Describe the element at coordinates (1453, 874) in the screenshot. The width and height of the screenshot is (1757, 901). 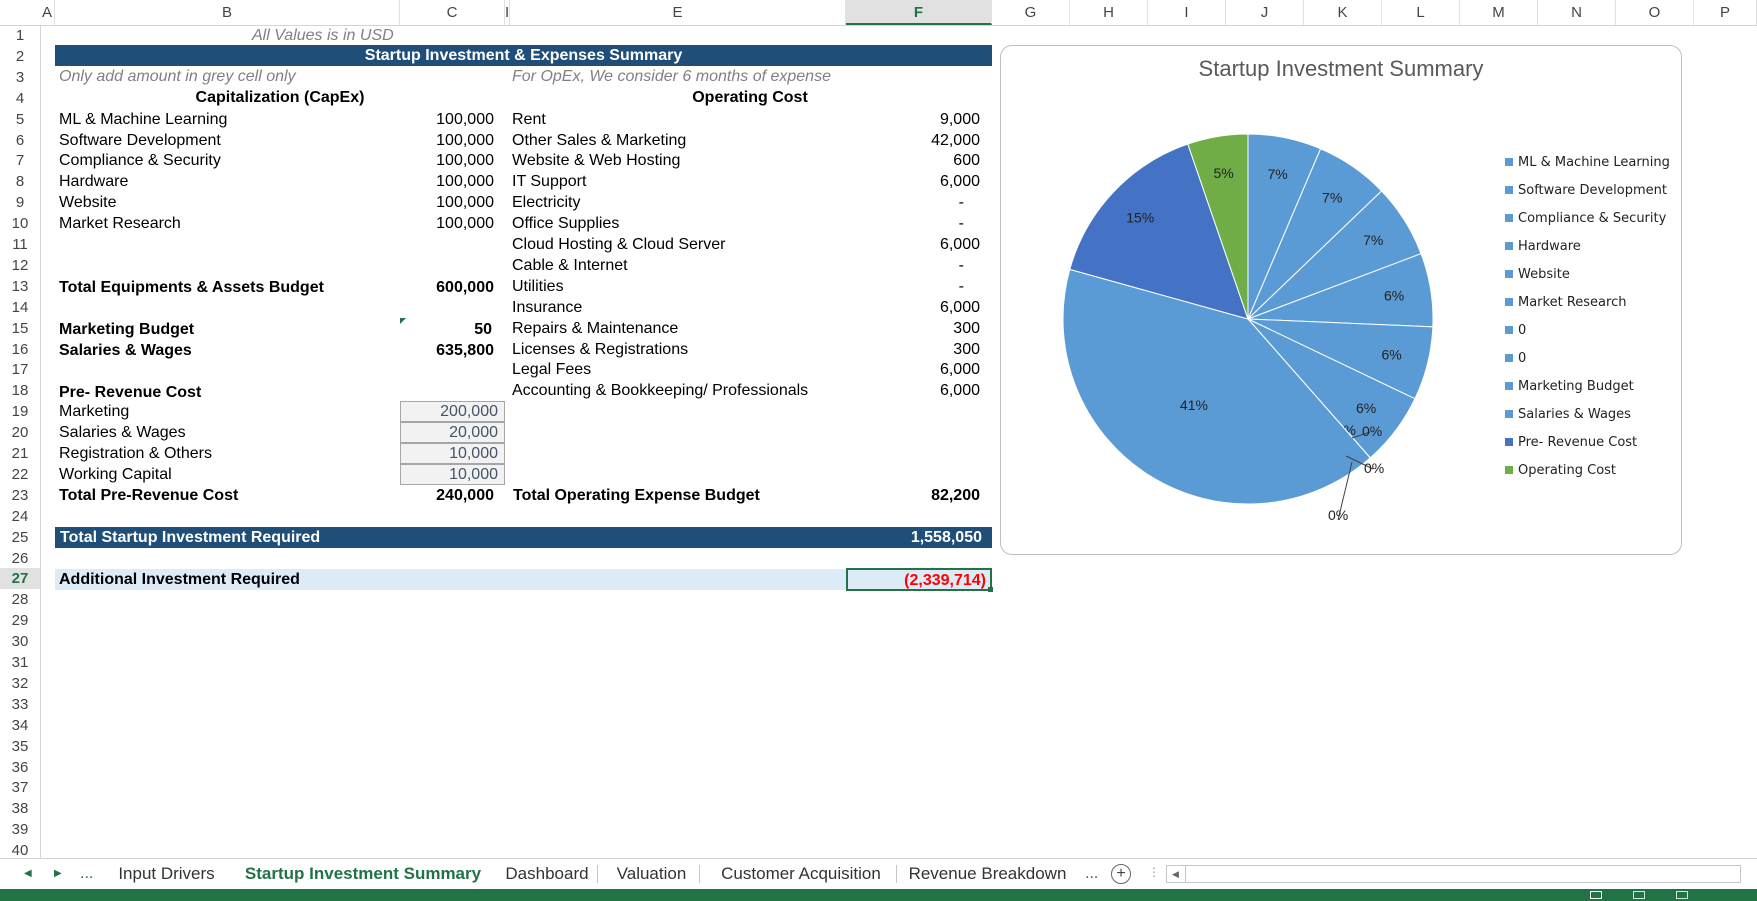
I see `horizontal-scrollbar: ◀` at that location.